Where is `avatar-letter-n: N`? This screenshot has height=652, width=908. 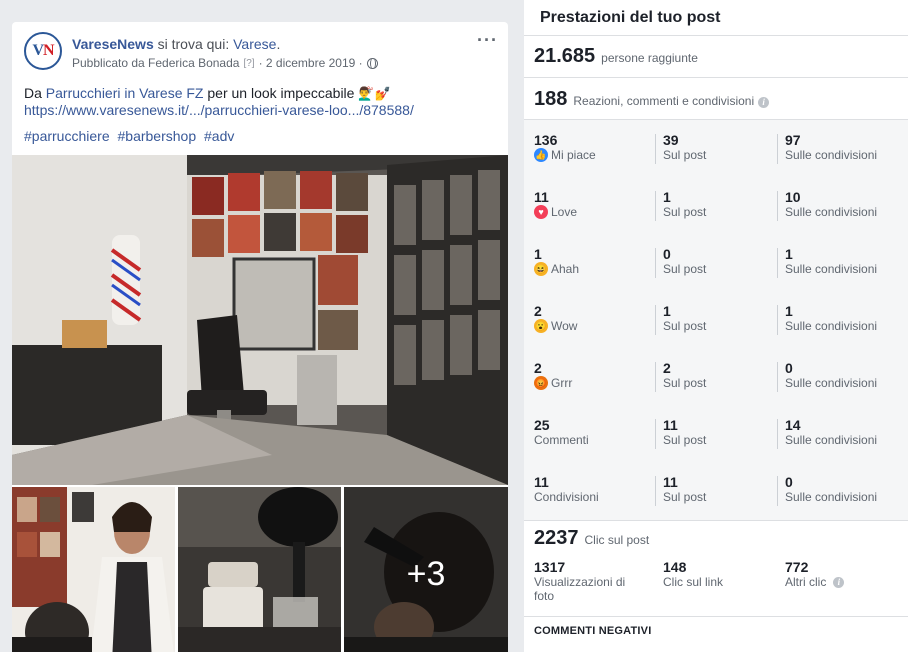
avatar-letter-n: N is located at coordinates (49, 50).